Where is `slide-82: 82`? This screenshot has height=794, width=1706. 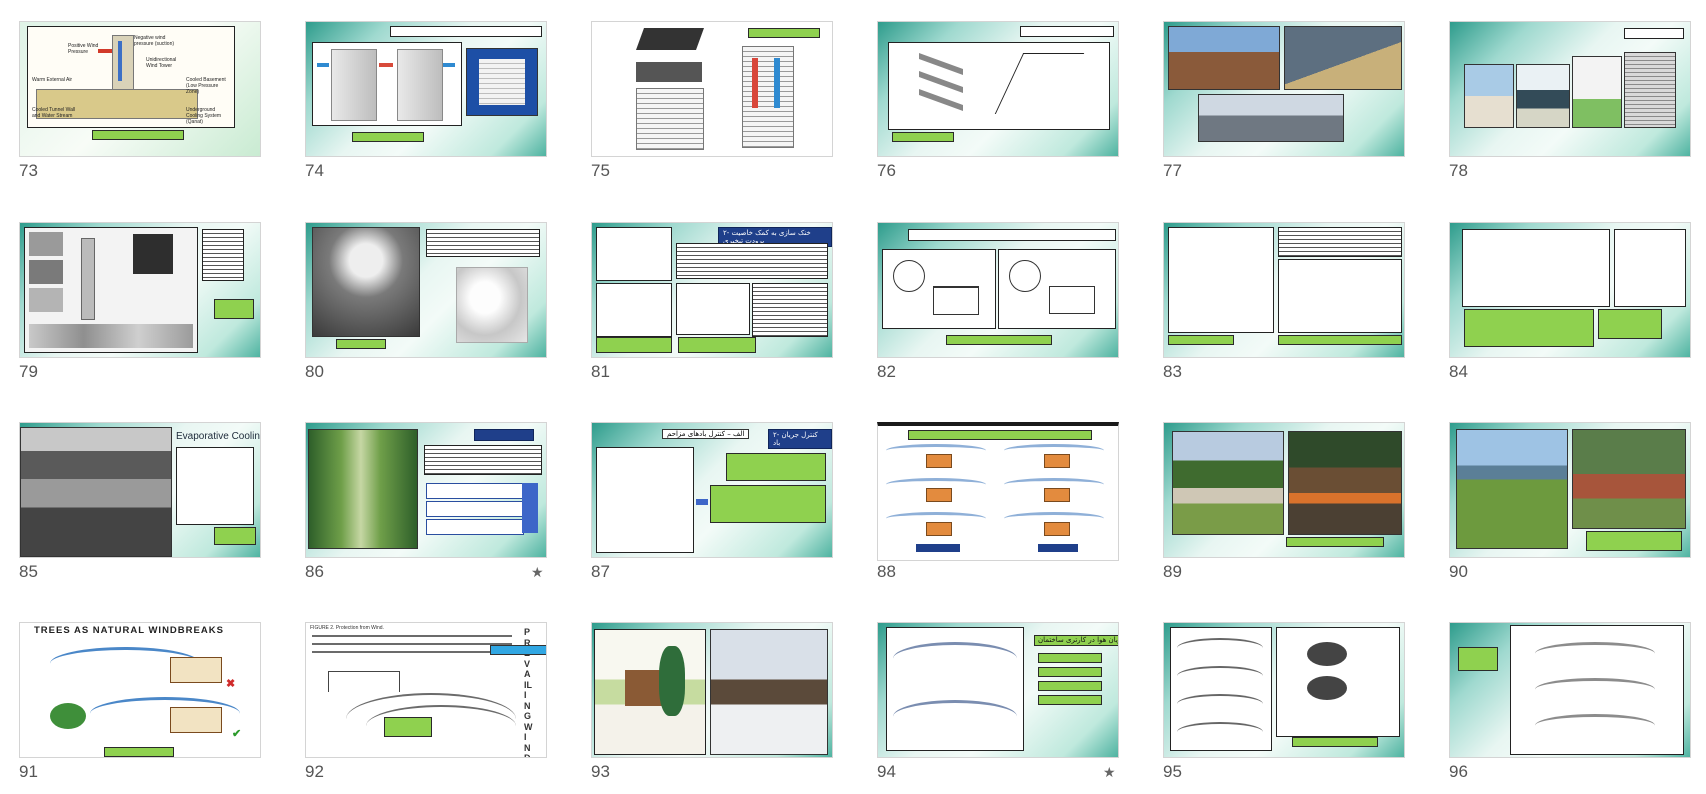 slide-82: 82 is located at coordinates (998, 308).